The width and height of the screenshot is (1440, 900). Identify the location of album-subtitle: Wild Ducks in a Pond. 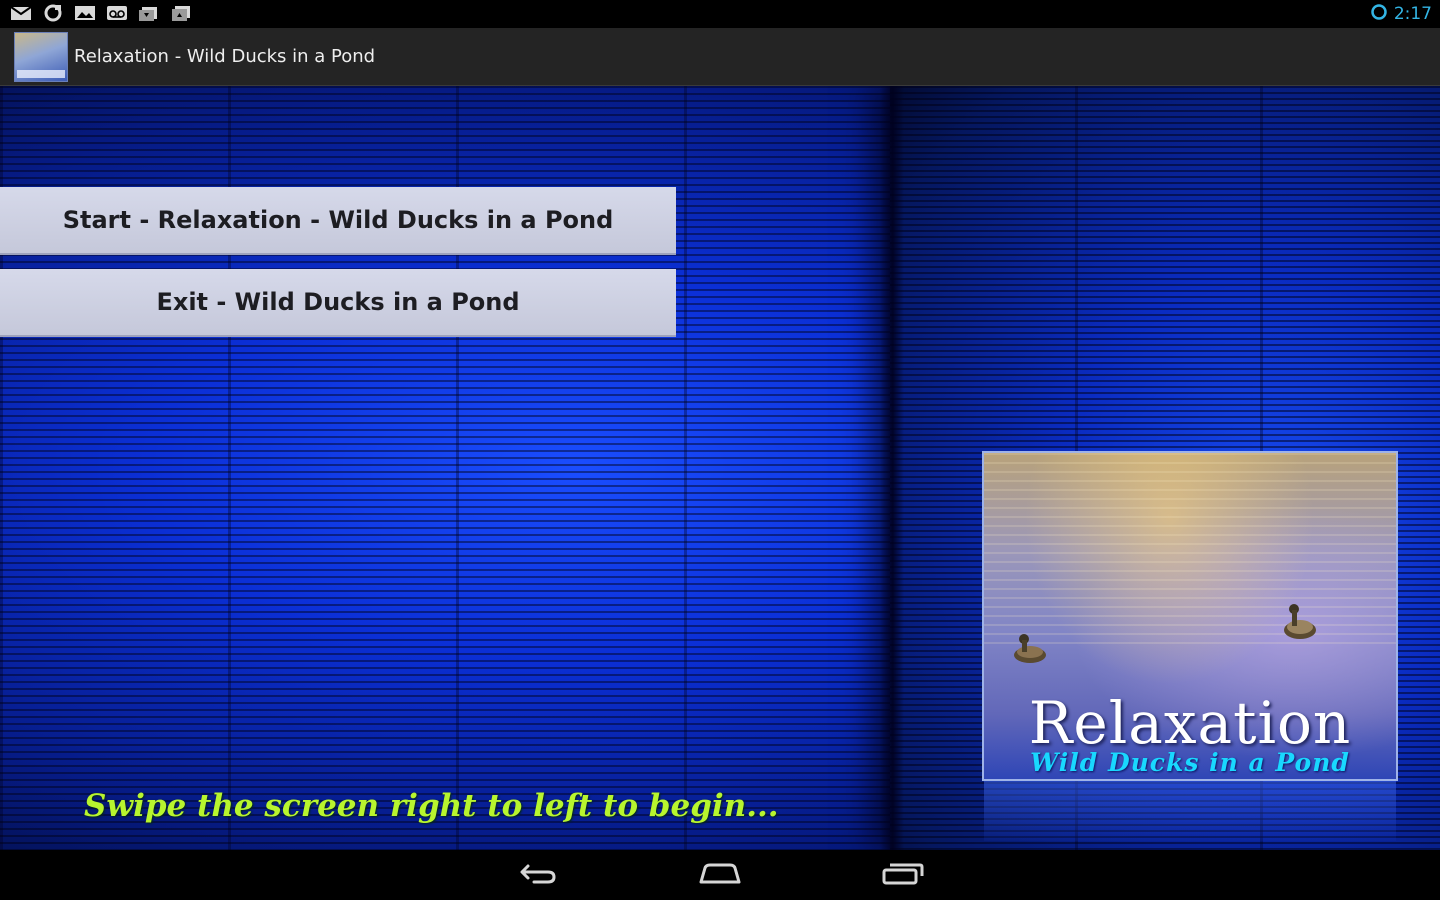
(1190, 762).